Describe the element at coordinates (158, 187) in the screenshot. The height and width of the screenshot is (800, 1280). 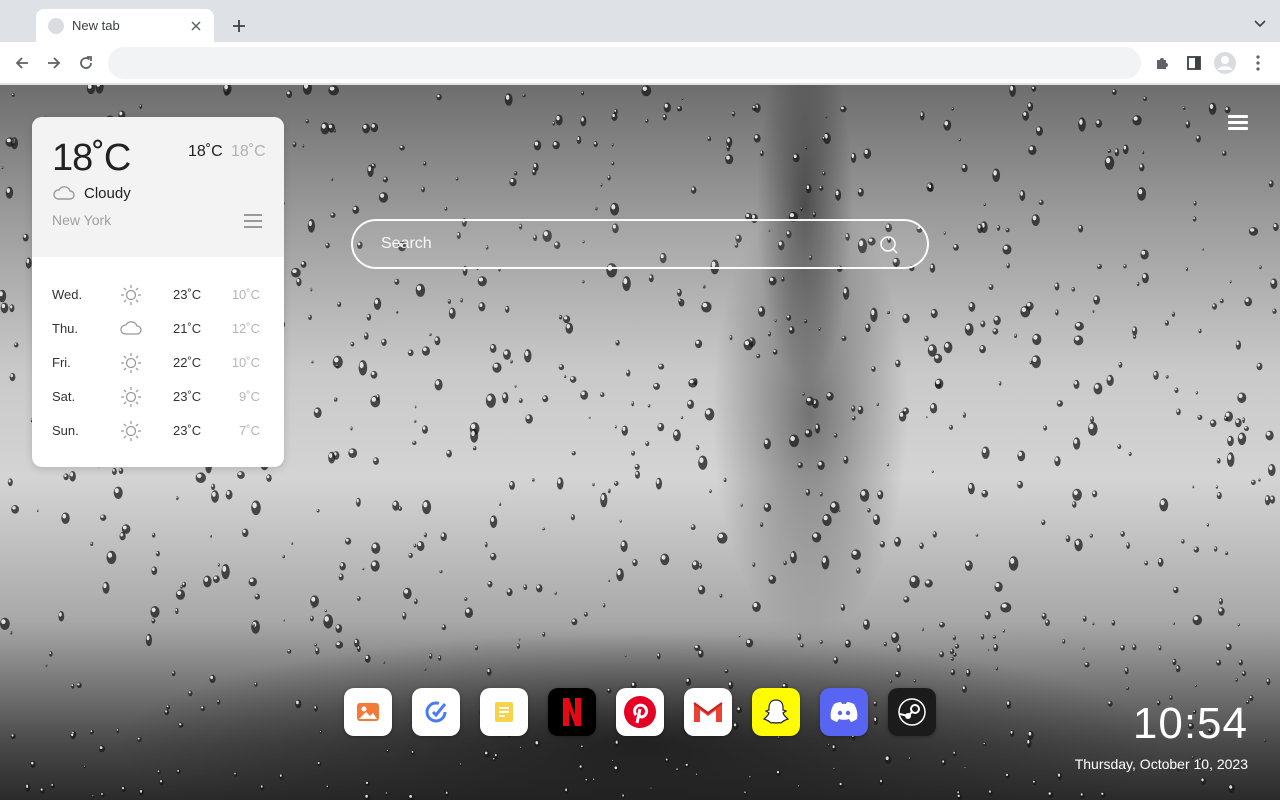
I see `weather-current: 18˚C 18˚C 18˚C Cloudy New York` at that location.